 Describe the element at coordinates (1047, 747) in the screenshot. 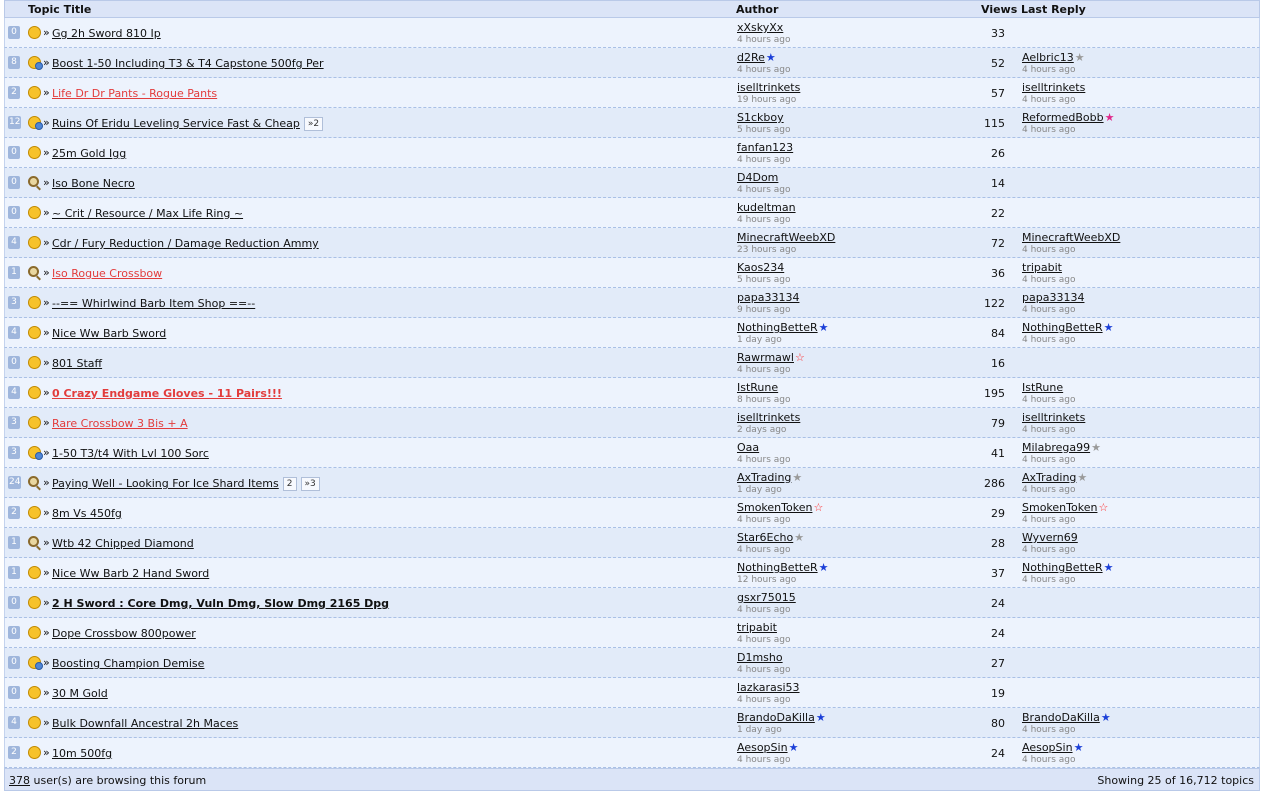

I see `last-reply-user-link: AesopSin` at that location.